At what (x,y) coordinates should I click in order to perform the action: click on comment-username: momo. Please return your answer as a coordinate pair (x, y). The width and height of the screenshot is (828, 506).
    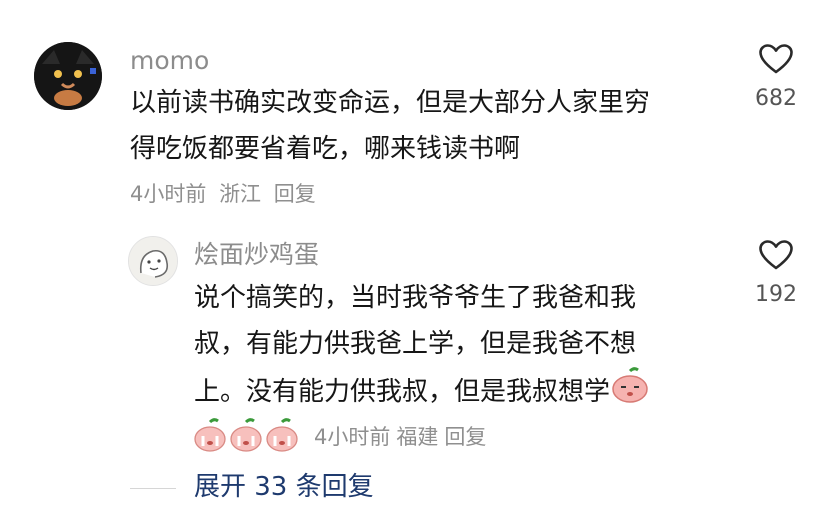
    Looking at the image, I should click on (169, 60).